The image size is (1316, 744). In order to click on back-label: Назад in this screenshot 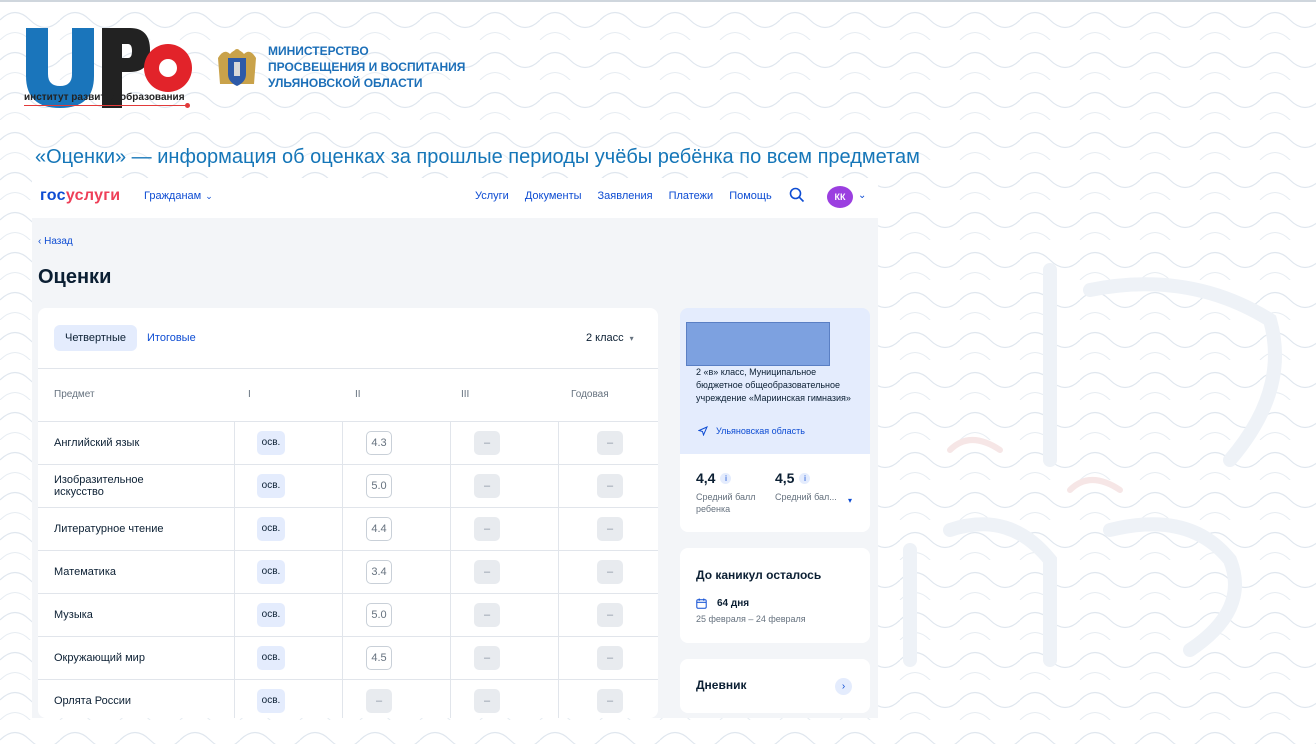, I will do `click(58, 241)`.